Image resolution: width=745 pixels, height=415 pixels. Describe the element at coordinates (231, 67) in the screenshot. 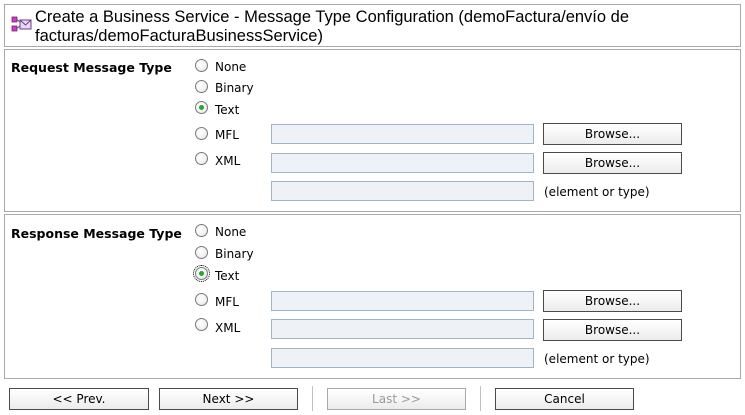

I see `request-option-none-label: None` at that location.